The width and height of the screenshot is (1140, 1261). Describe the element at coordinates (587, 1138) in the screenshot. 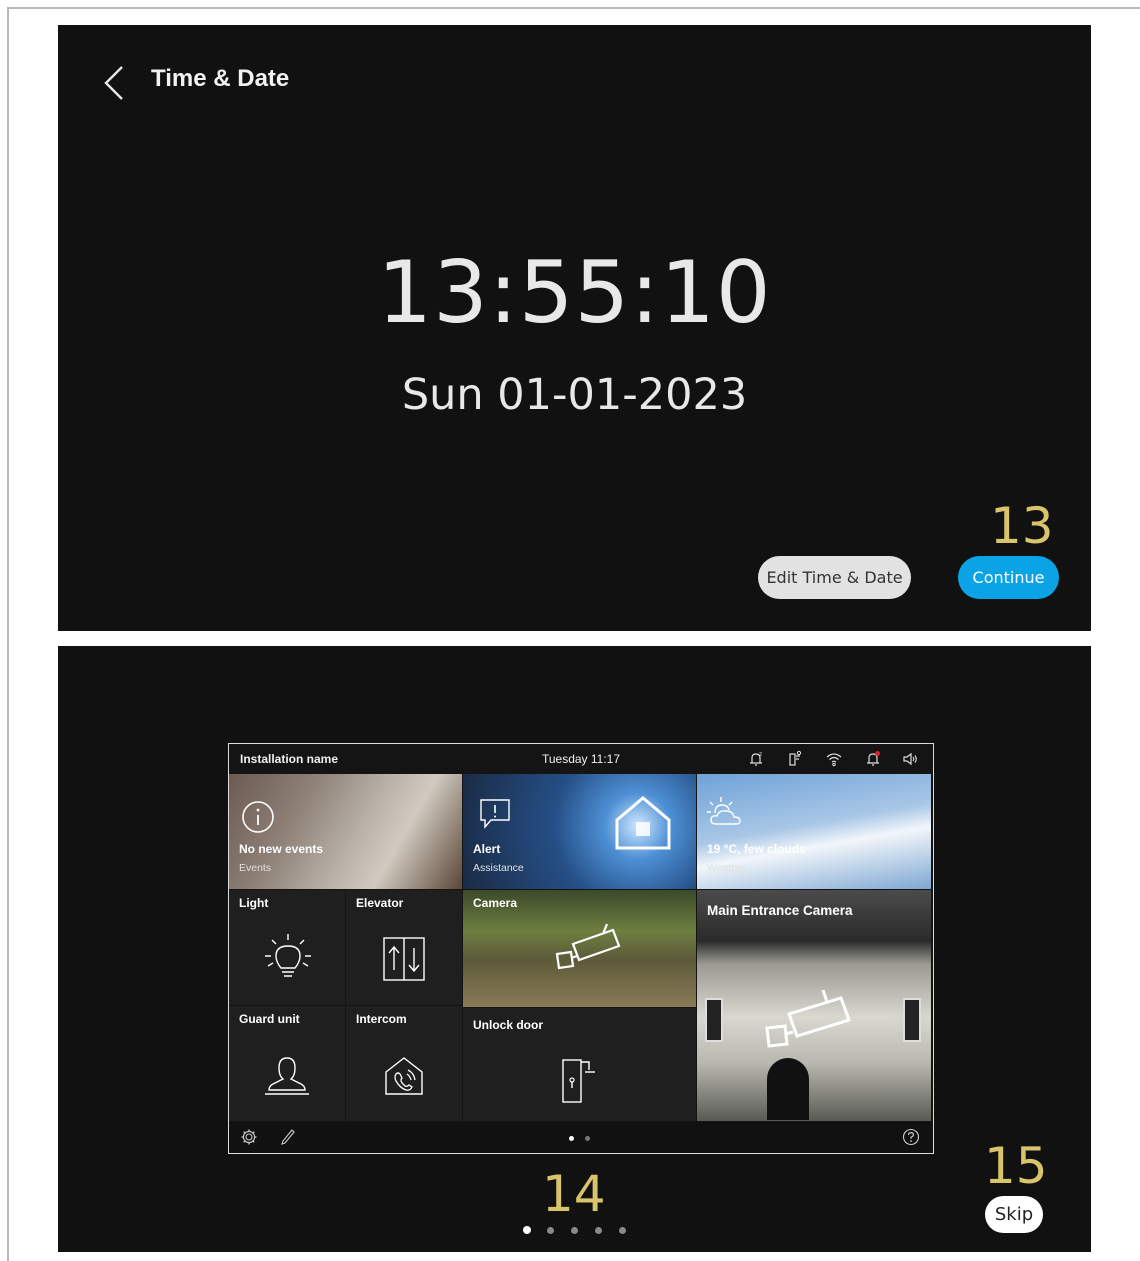

I see `page-dot` at that location.